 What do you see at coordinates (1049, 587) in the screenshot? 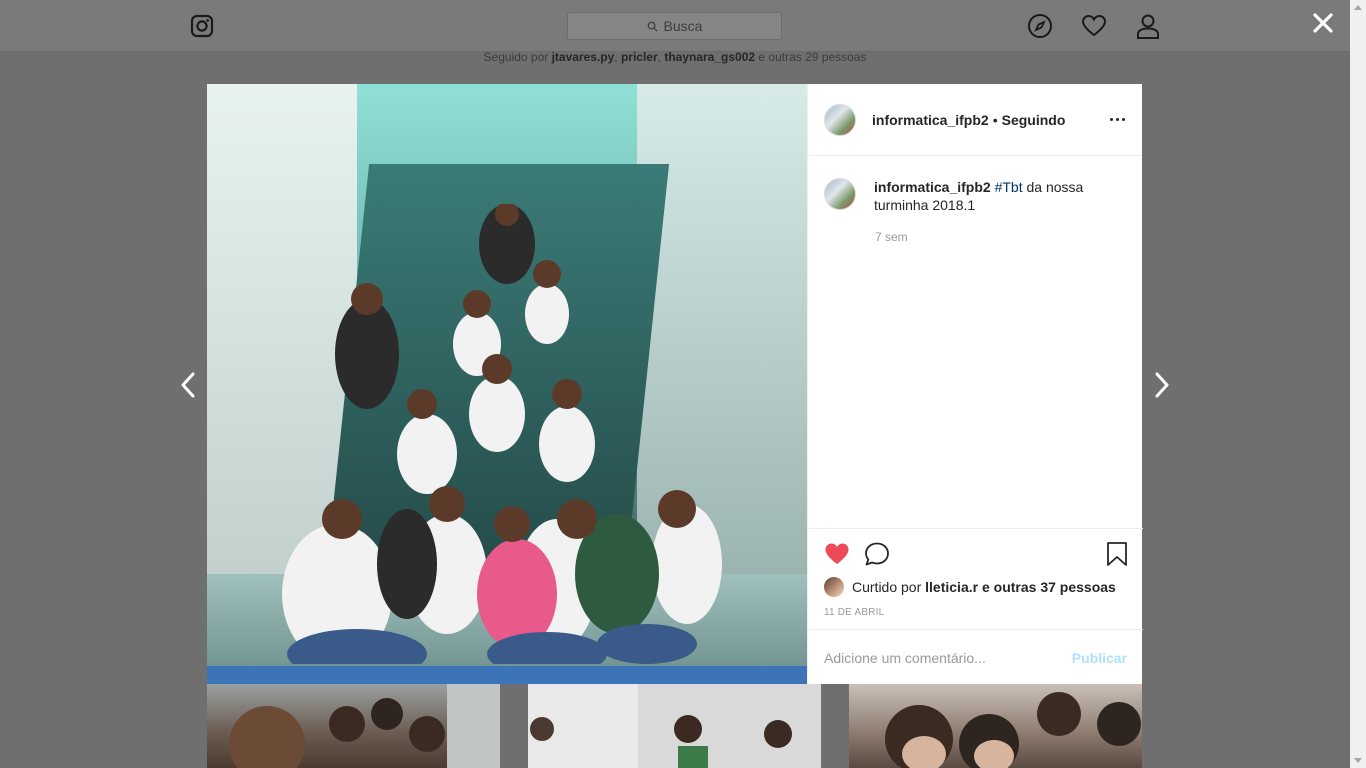
I see `liked-by-suffix: e outras 37 pessoas` at bounding box center [1049, 587].